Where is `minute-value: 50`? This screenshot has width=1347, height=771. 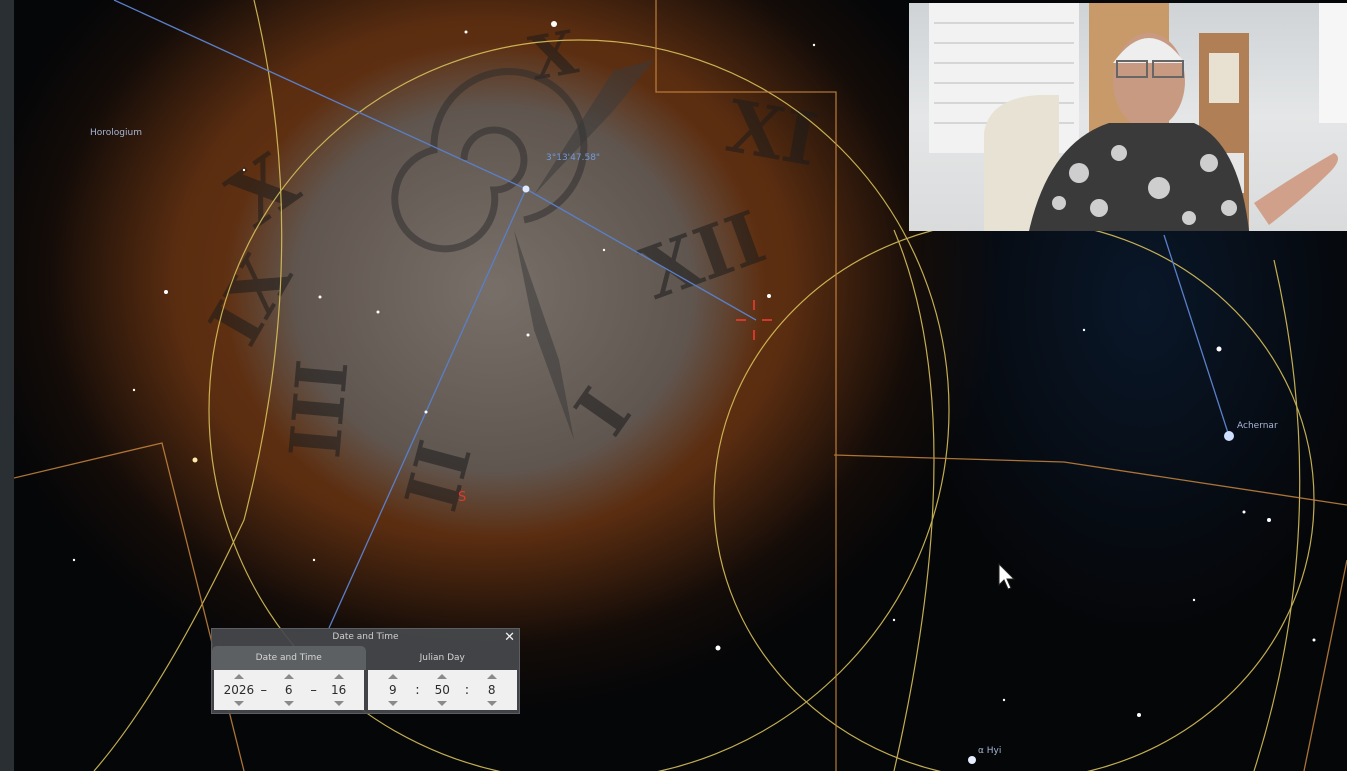 minute-value: 50 is located at coordinates (442, 690).